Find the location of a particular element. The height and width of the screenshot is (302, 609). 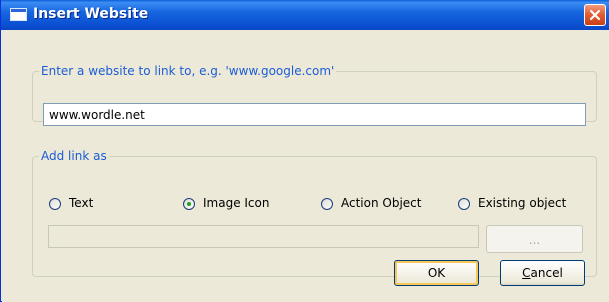

radio-existing-object-label: Existing object is located at coordinates (522, 203).